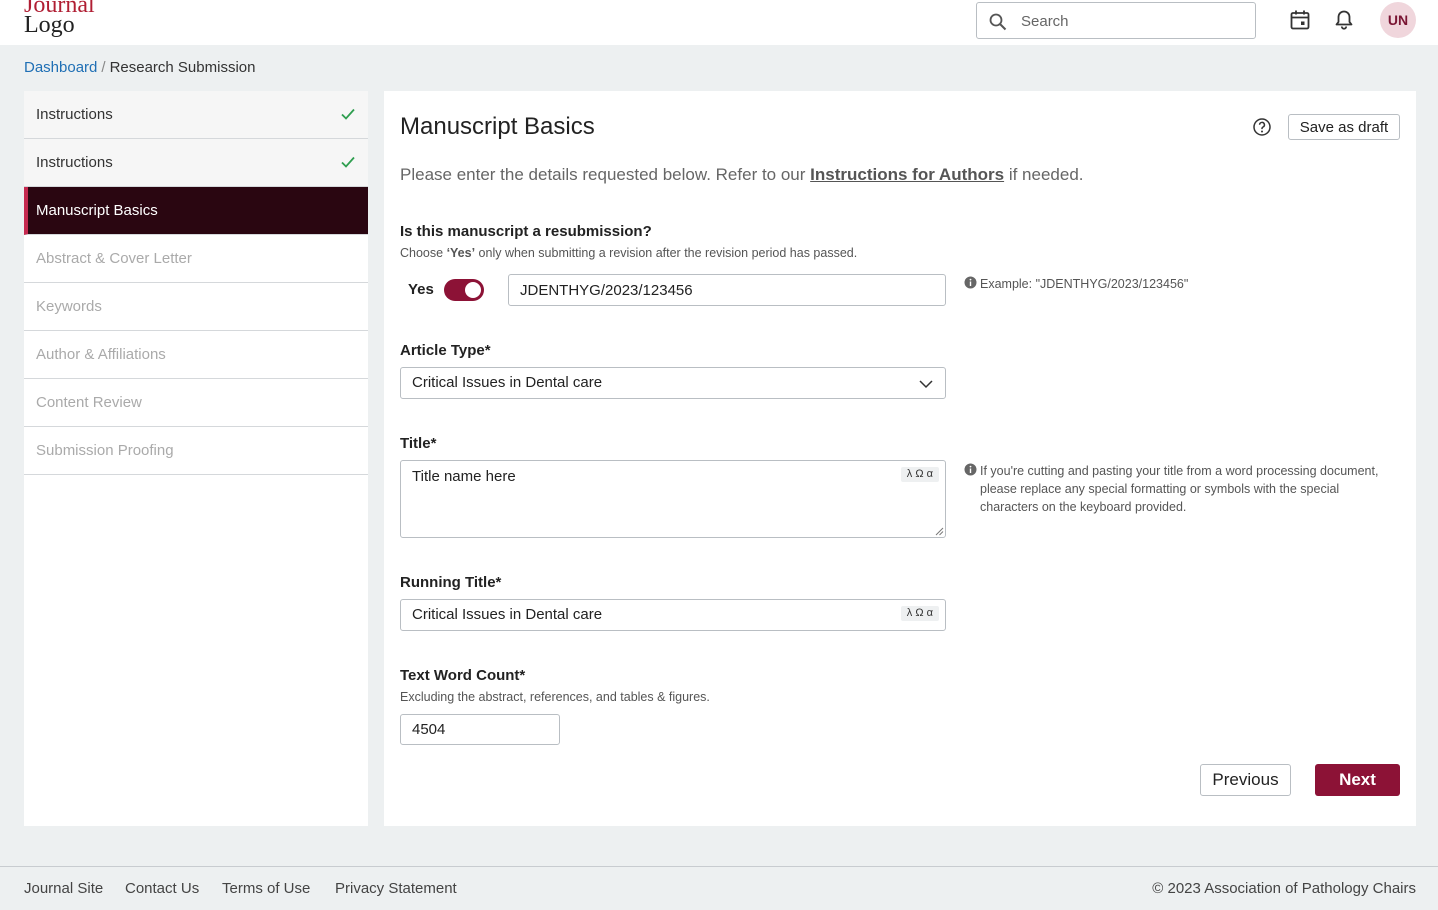 The image size is (1438, 910). I want to click on journal-logo: Journal Logo, so click(59, 19).